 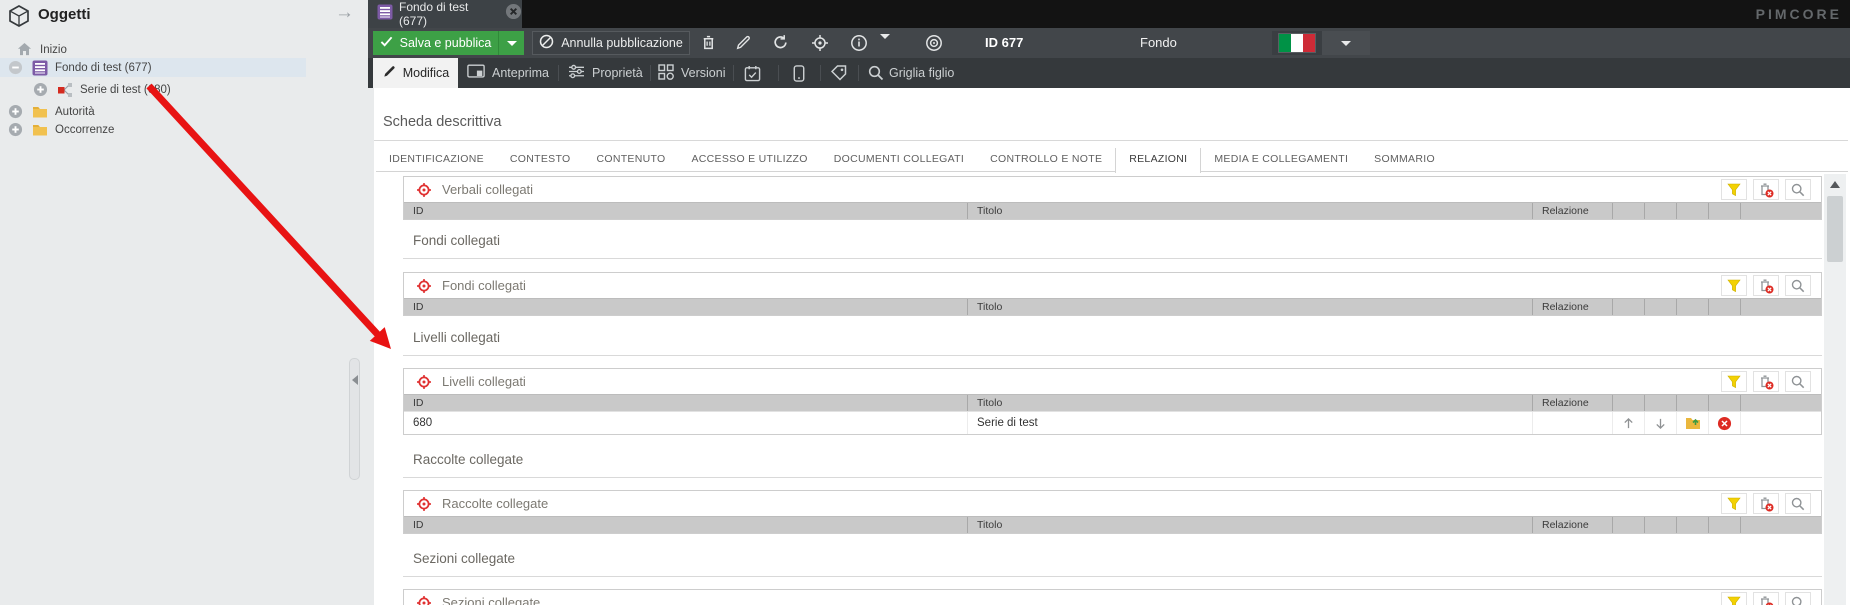 What do you see at coordinates (802, 74) in the screenshot?
I see `bookmark-icon` at bounding box center [802, 74].